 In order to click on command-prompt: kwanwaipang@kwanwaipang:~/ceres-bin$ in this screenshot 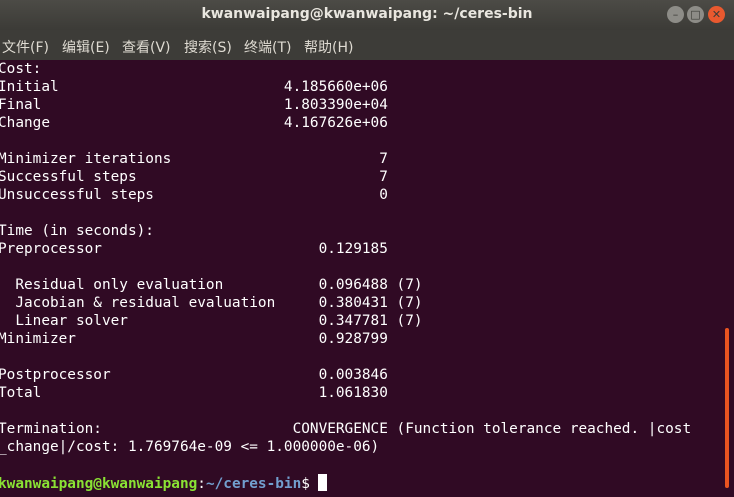, I will do `click(163, 483)`.